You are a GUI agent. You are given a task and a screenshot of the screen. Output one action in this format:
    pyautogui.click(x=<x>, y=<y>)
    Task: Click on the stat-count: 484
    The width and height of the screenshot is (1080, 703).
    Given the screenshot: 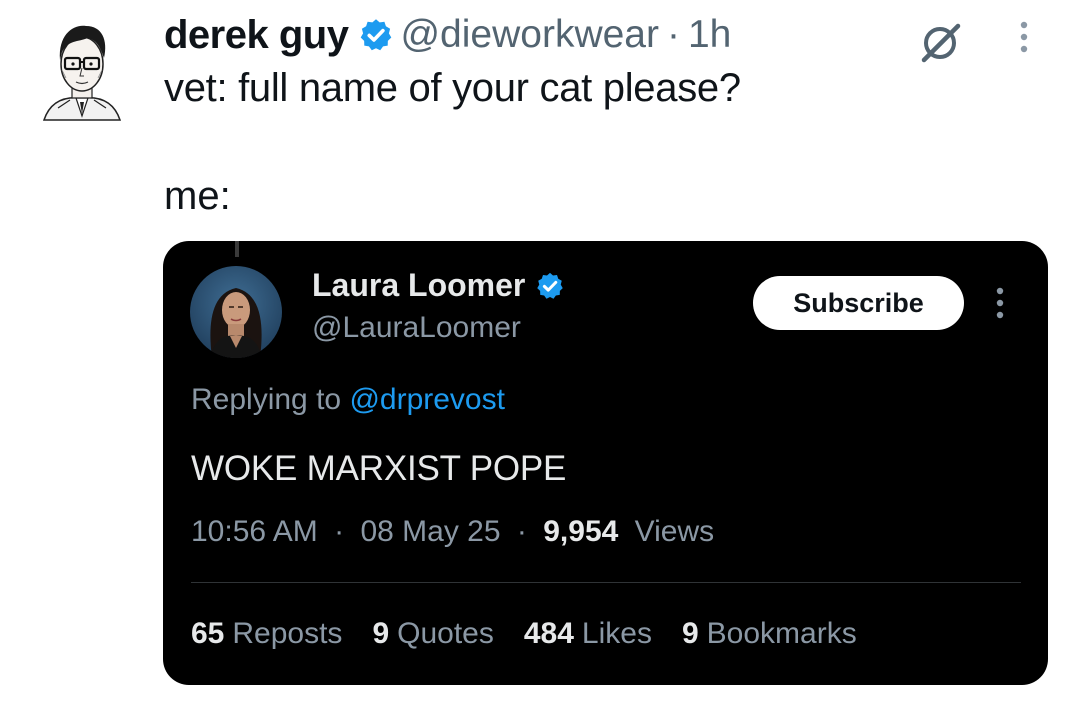 What is the action you would take?
    pyautogui.click(x=548, y=633)
    